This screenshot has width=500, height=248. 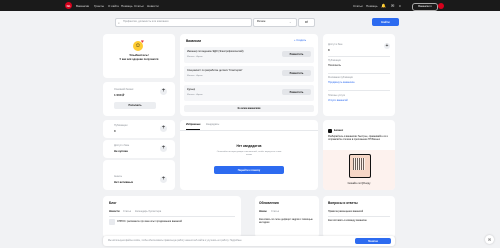 I want to click on balance-card: Основной баланс 1 000 ₽ + Пополнить, so click(x=139, y=99).